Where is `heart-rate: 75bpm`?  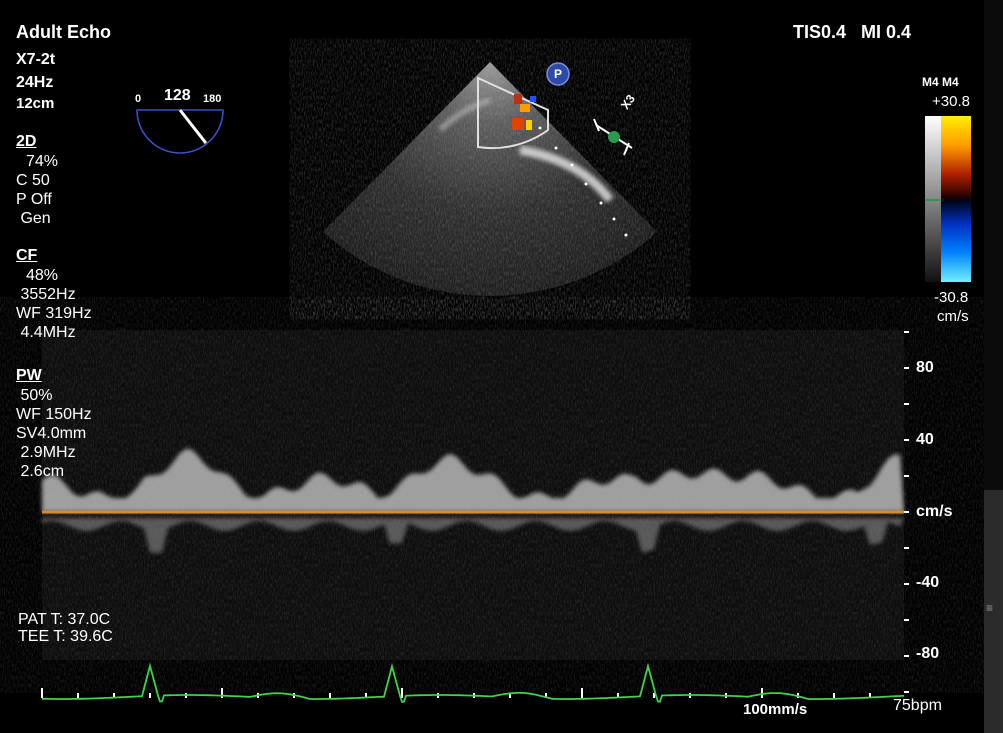
heart-rate: 75bpm is located at coordinates (917, 705).